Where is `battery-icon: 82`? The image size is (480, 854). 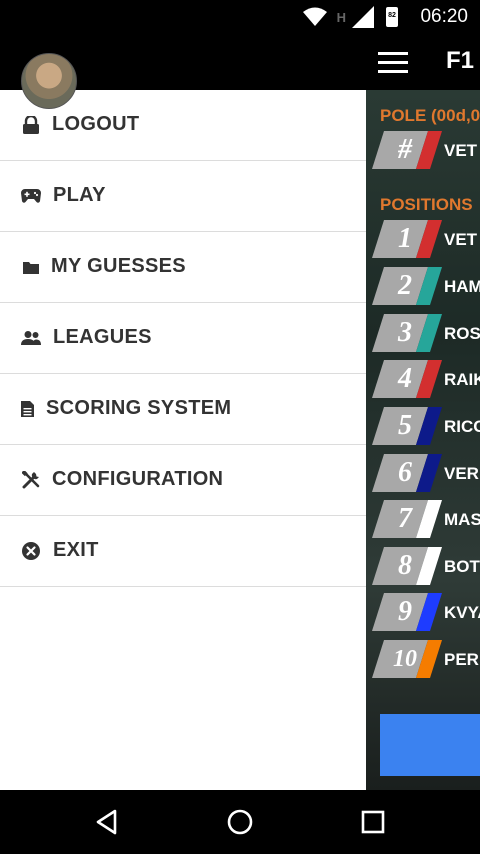 battery-icon: 82 is located at coordinates (392, 17).